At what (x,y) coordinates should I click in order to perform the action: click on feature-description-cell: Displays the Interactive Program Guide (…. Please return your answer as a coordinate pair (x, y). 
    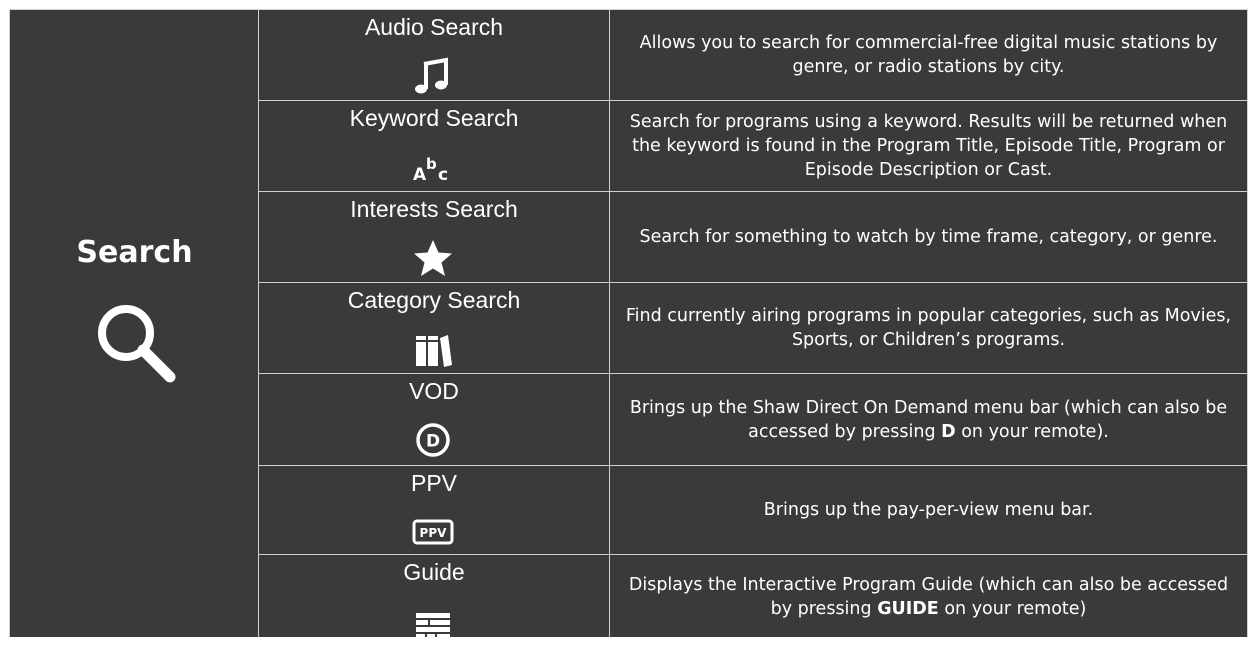
    Looking at the image, I should click on (928, 596).